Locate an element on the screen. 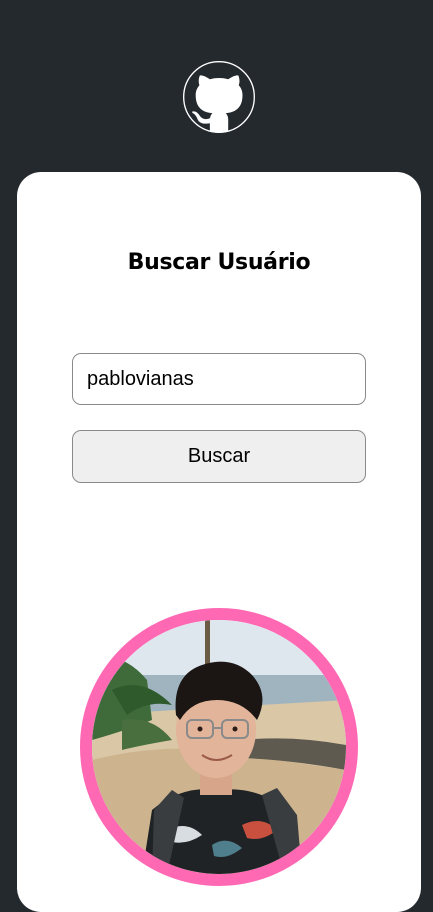 The image size is (433, 912). username-search-input is located at coordinates (219, 379).